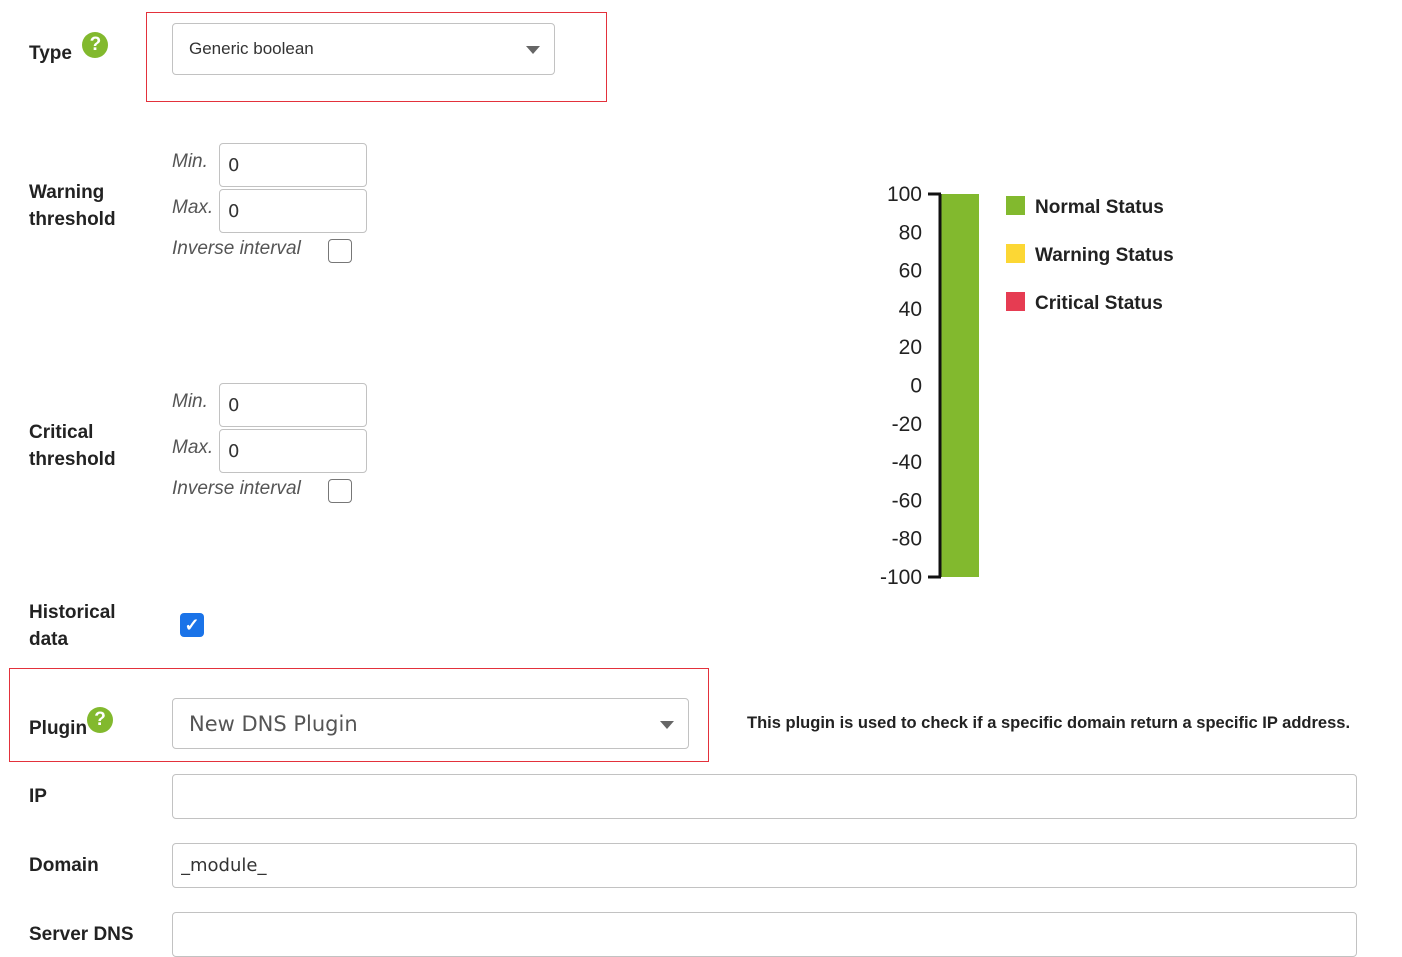  Describe the element at coordinates (904, 194) in the screenshot. I see `chart-y-tick-label: 100` at that location.